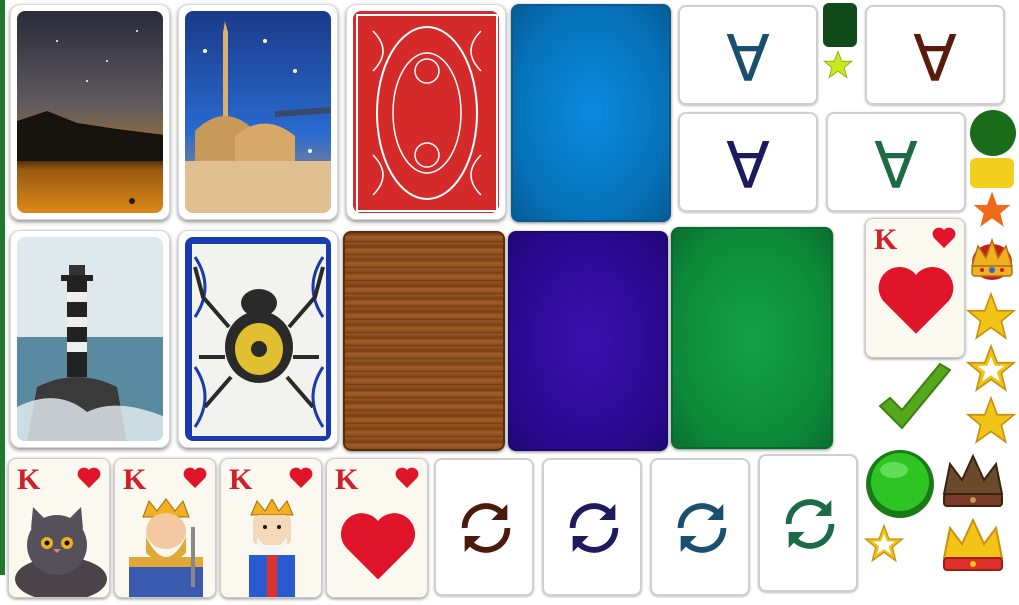  What do you see at coordinates (973, 545) in the screenshot?
I see `gold-crown-icon` at bounding box center [973, 545].